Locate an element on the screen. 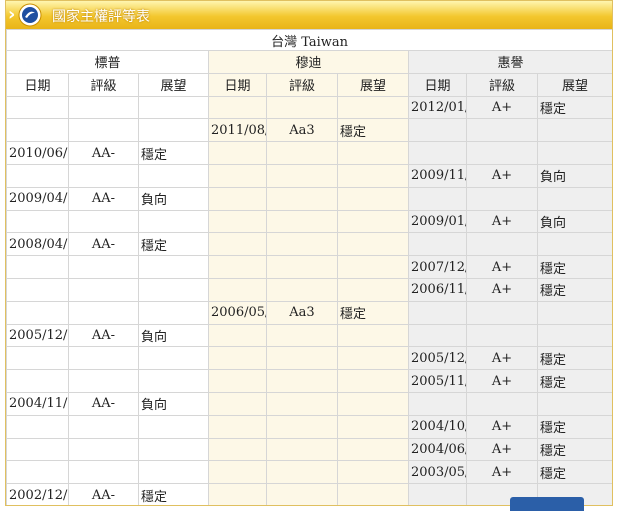 Image resolution: width=620 pixels, height=511 pixels. panel-header: › 國家主權評等表 is located at coordinates (309, 15).